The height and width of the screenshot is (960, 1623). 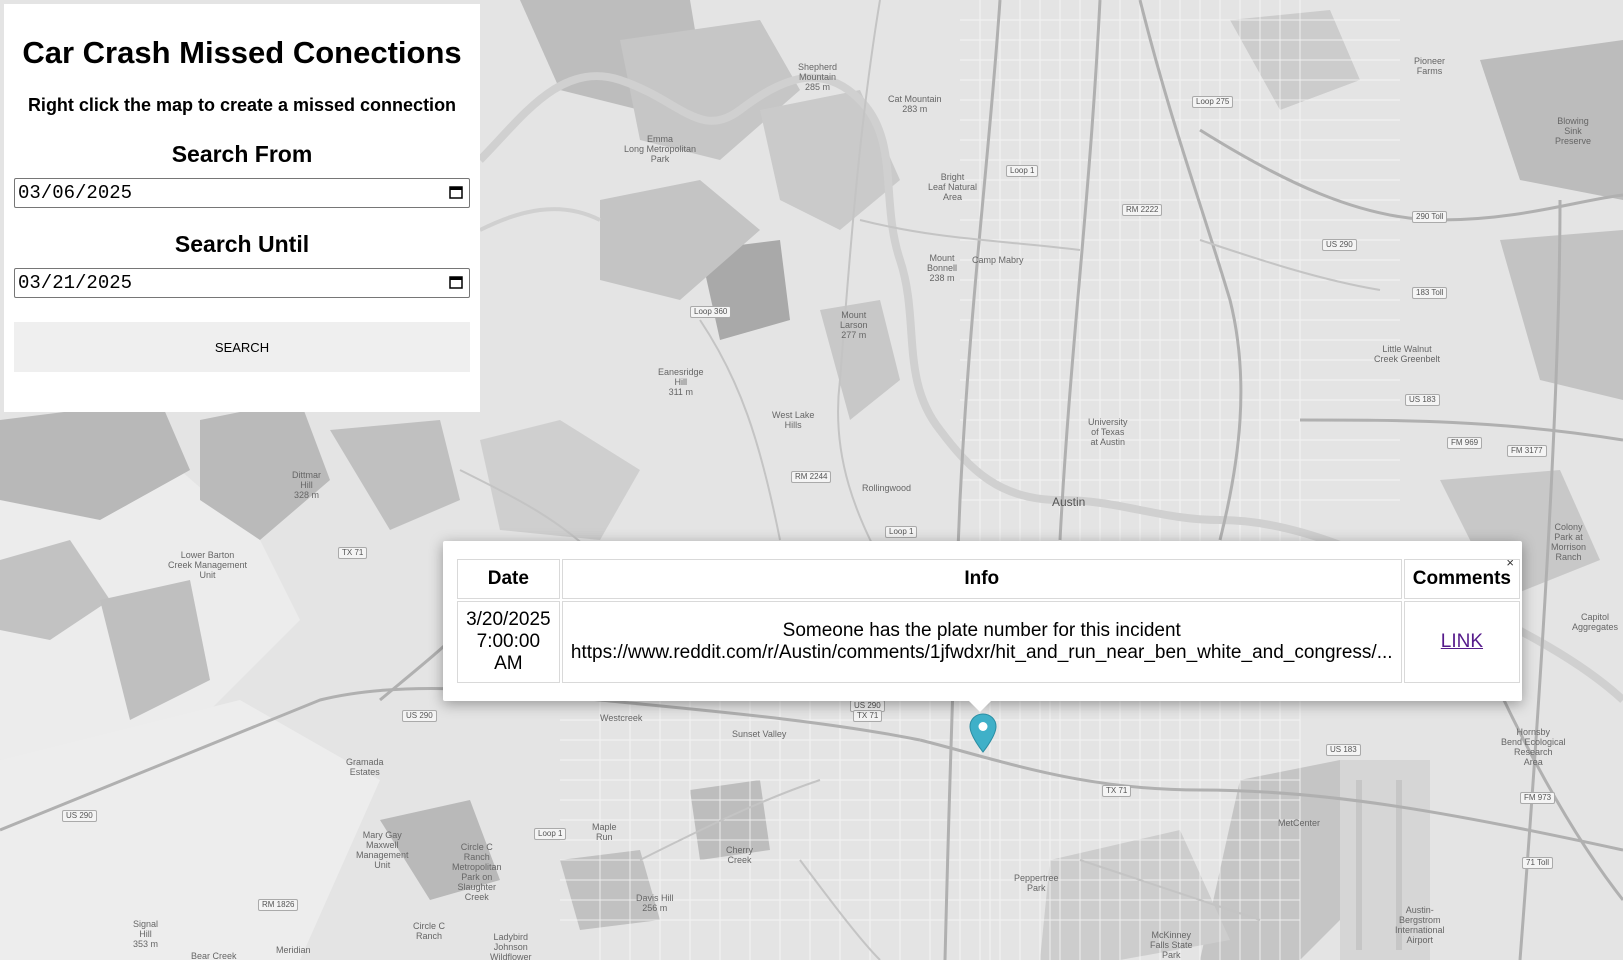 I want to click on map-label-peppertree: Peppertree Park, so click(x=1036, y=883).